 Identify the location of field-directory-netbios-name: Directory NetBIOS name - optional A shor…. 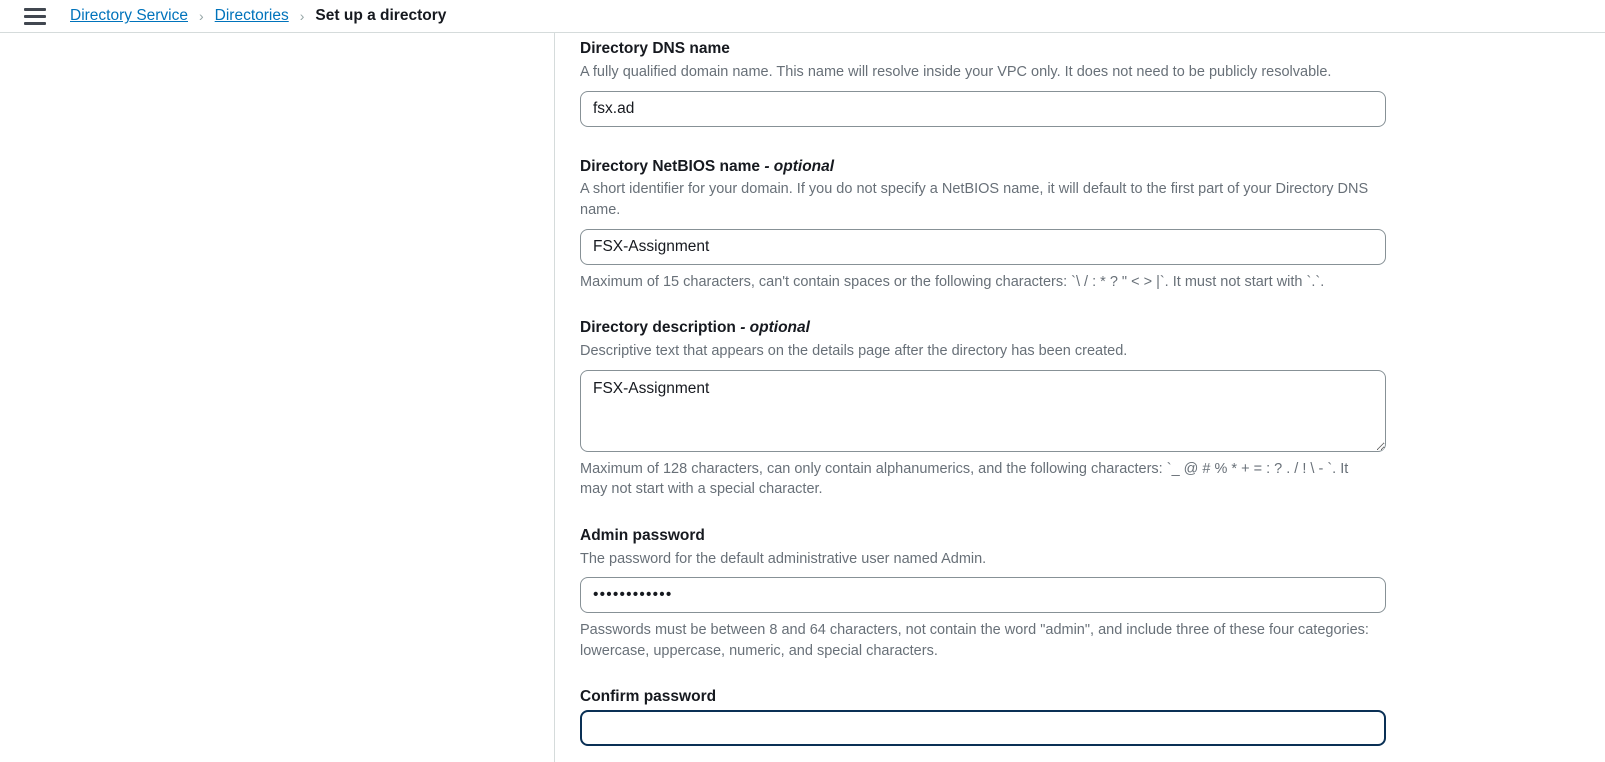
(983, 225).